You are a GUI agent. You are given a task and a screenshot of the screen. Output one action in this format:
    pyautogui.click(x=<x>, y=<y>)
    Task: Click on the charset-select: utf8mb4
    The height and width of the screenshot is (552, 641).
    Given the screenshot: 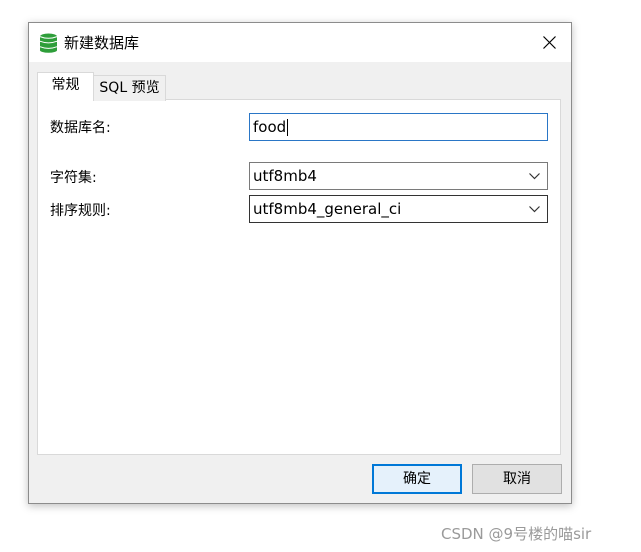 What is the action you would take?
    pyautogui.click(x=398, y=176)
    